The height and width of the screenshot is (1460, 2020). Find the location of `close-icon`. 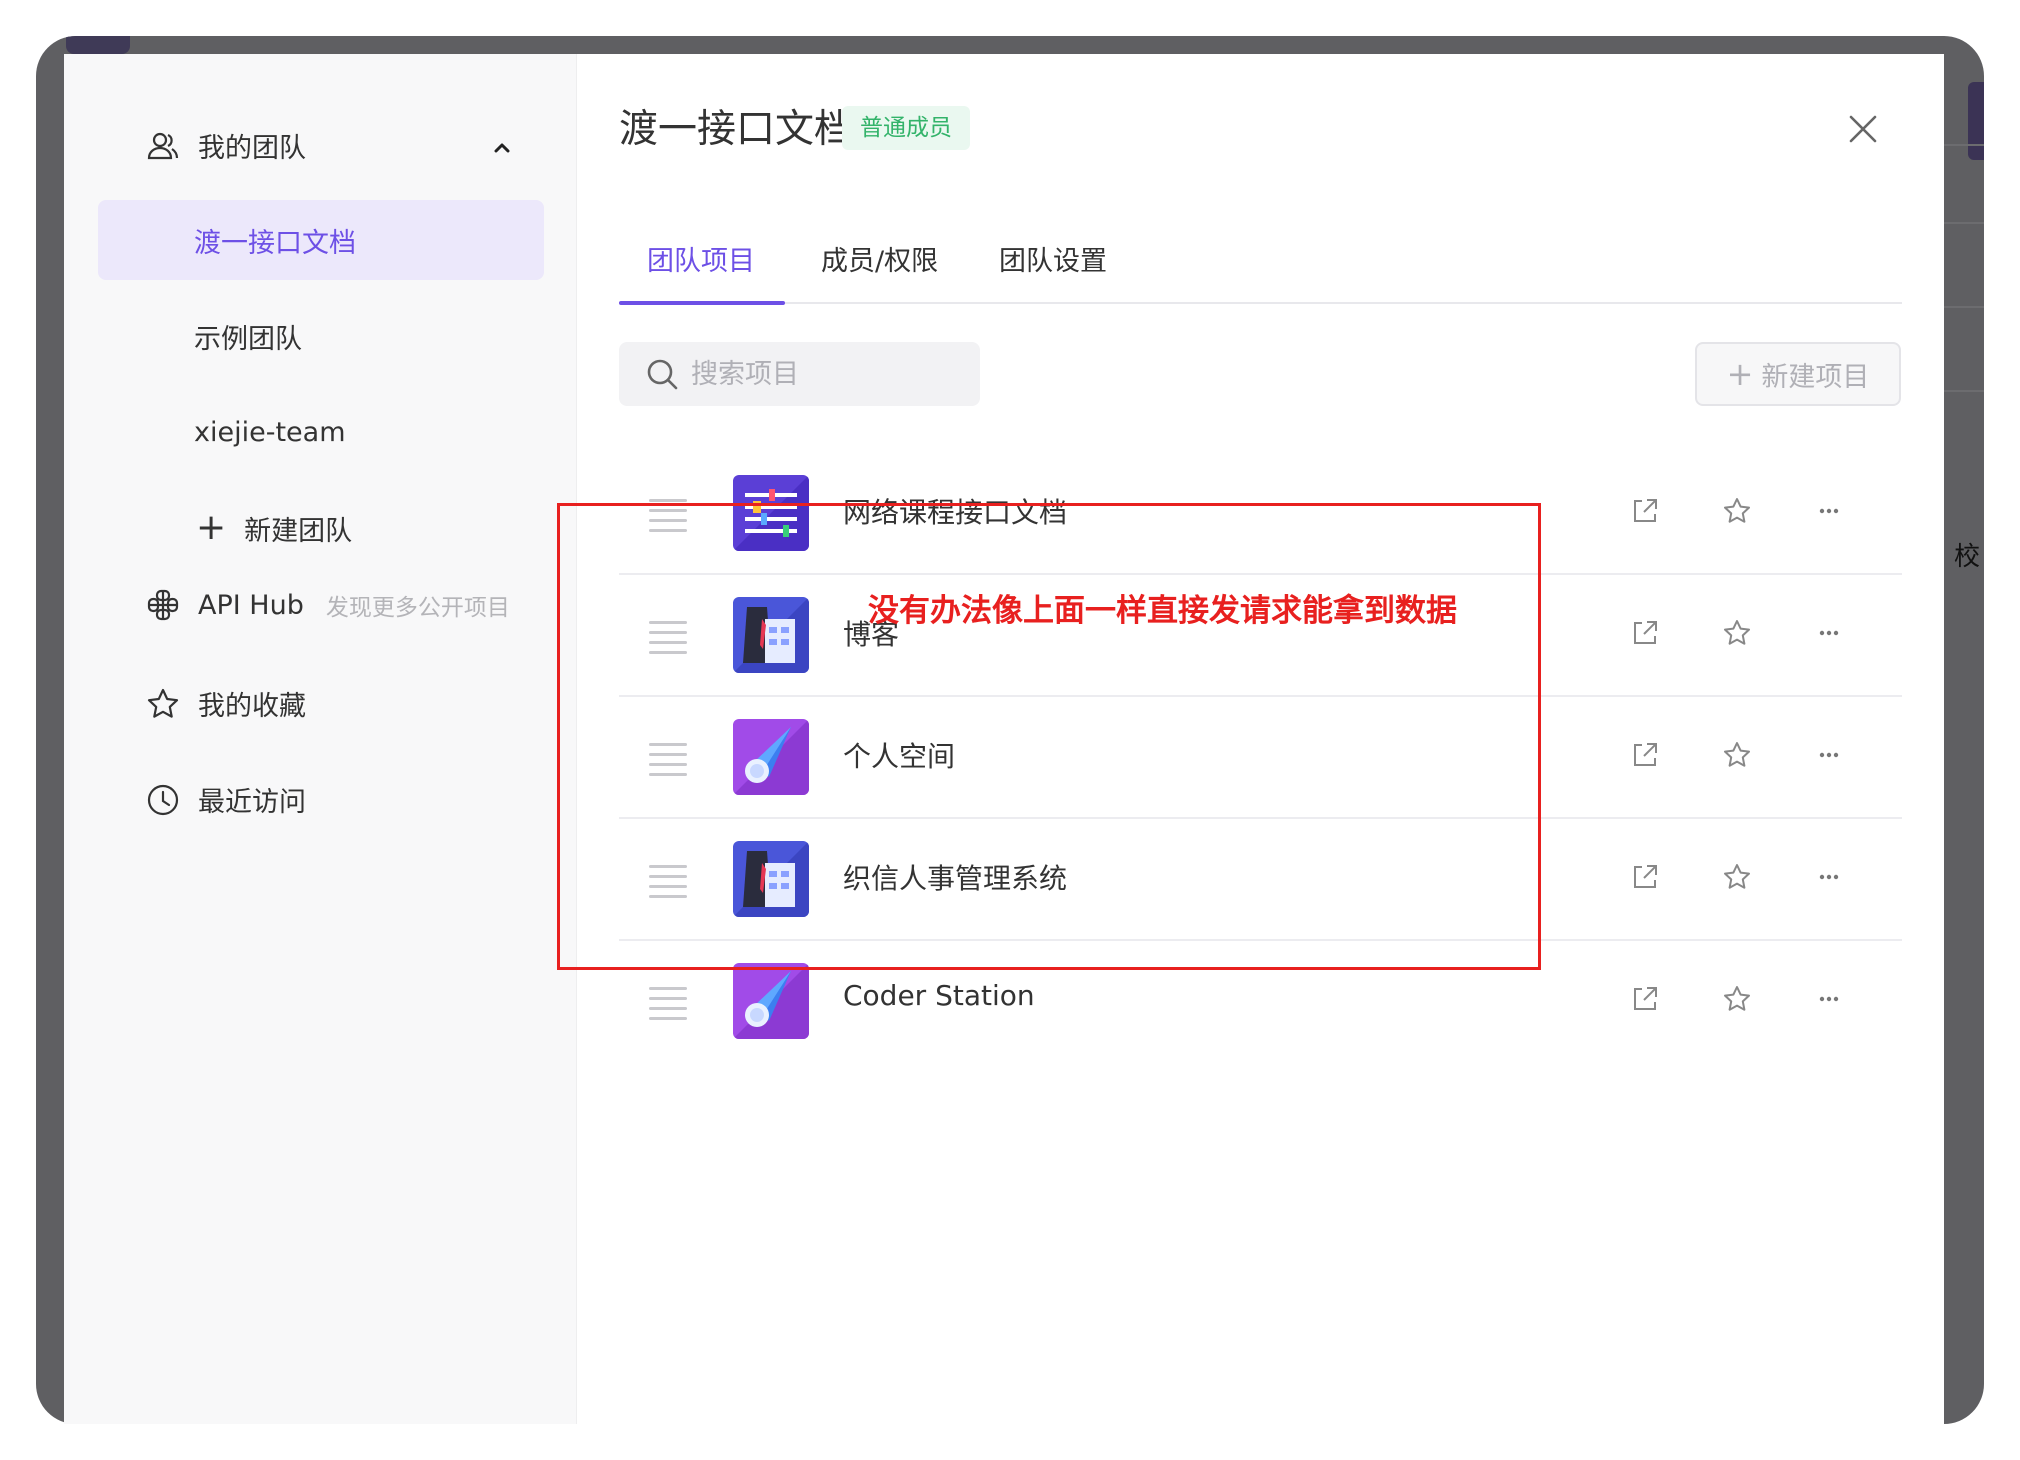

close-icon is located at coordinates (1863, 129).